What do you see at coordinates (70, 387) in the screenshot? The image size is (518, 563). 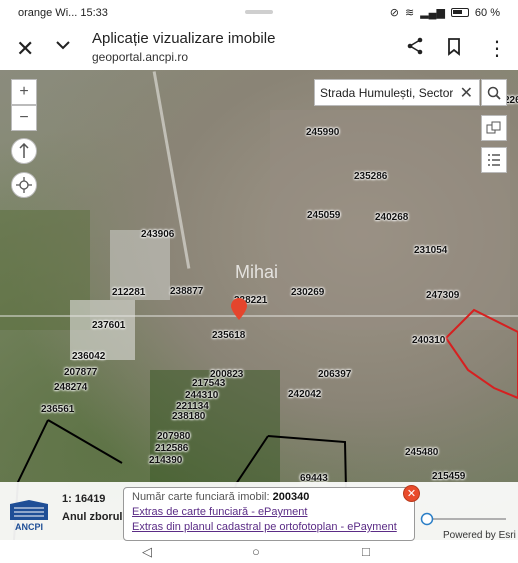 I see `parcel-label: 248274` at bounding box center [70, 387].